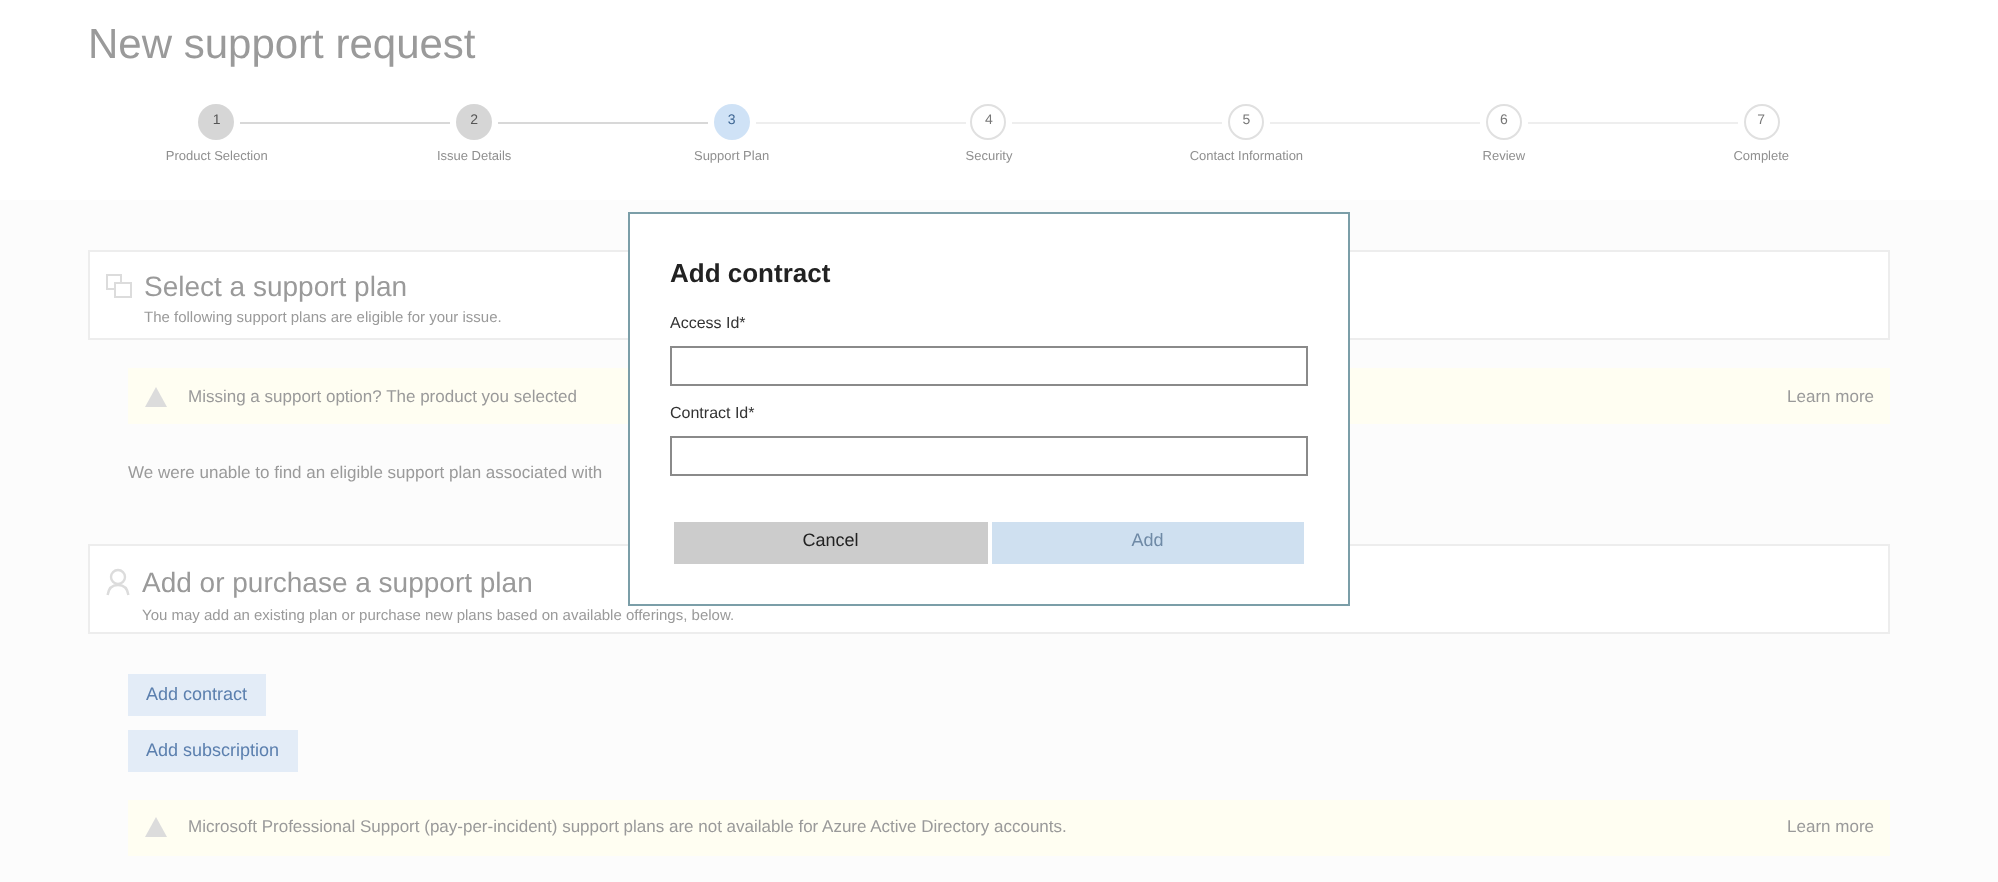 Image resolution: width=1998 pixels, height=882 pixels. What do you see at coordinates (118, 581) in the screenshot?
I see `person-icon` at bounding box center [118, 581].